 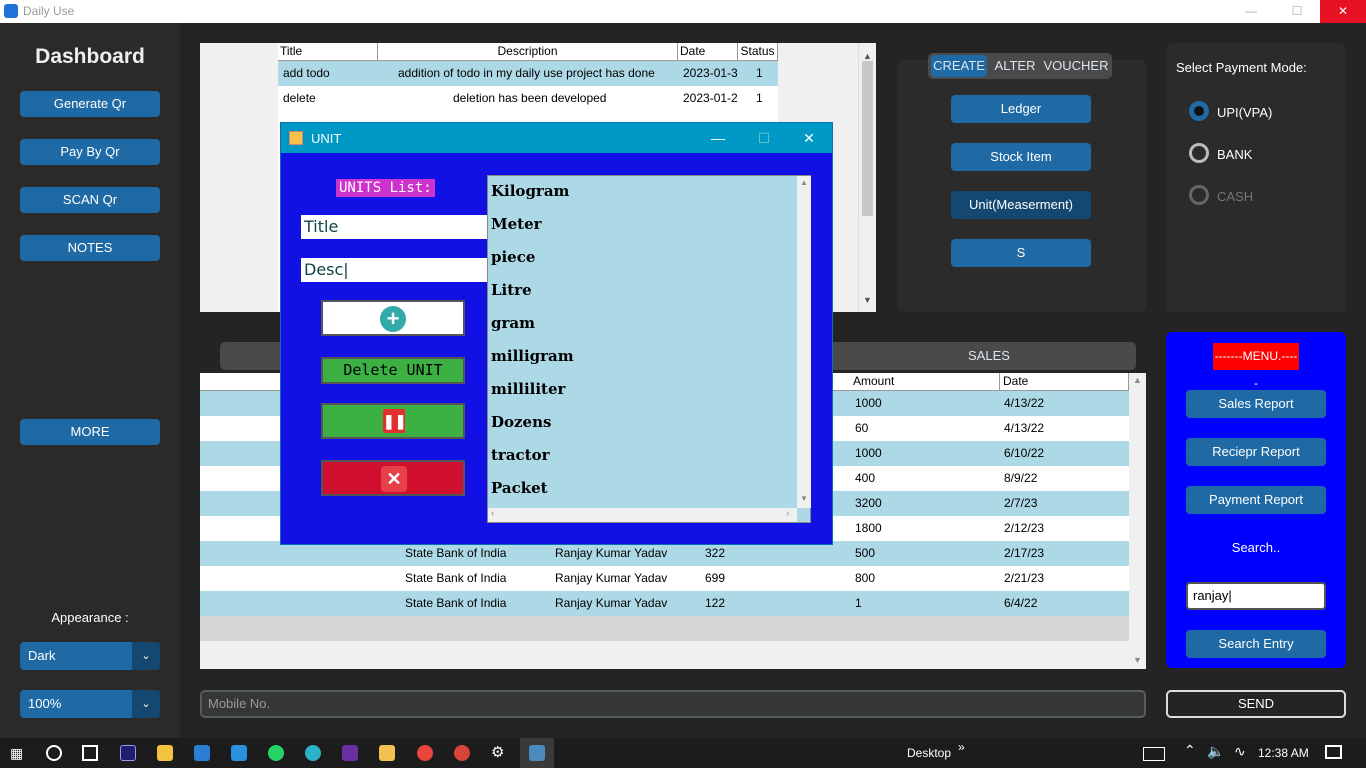 What do you see at coordinates (1199, 111) in the screenshot?
I see `radio-upi` at bounding box center [1199, 111].